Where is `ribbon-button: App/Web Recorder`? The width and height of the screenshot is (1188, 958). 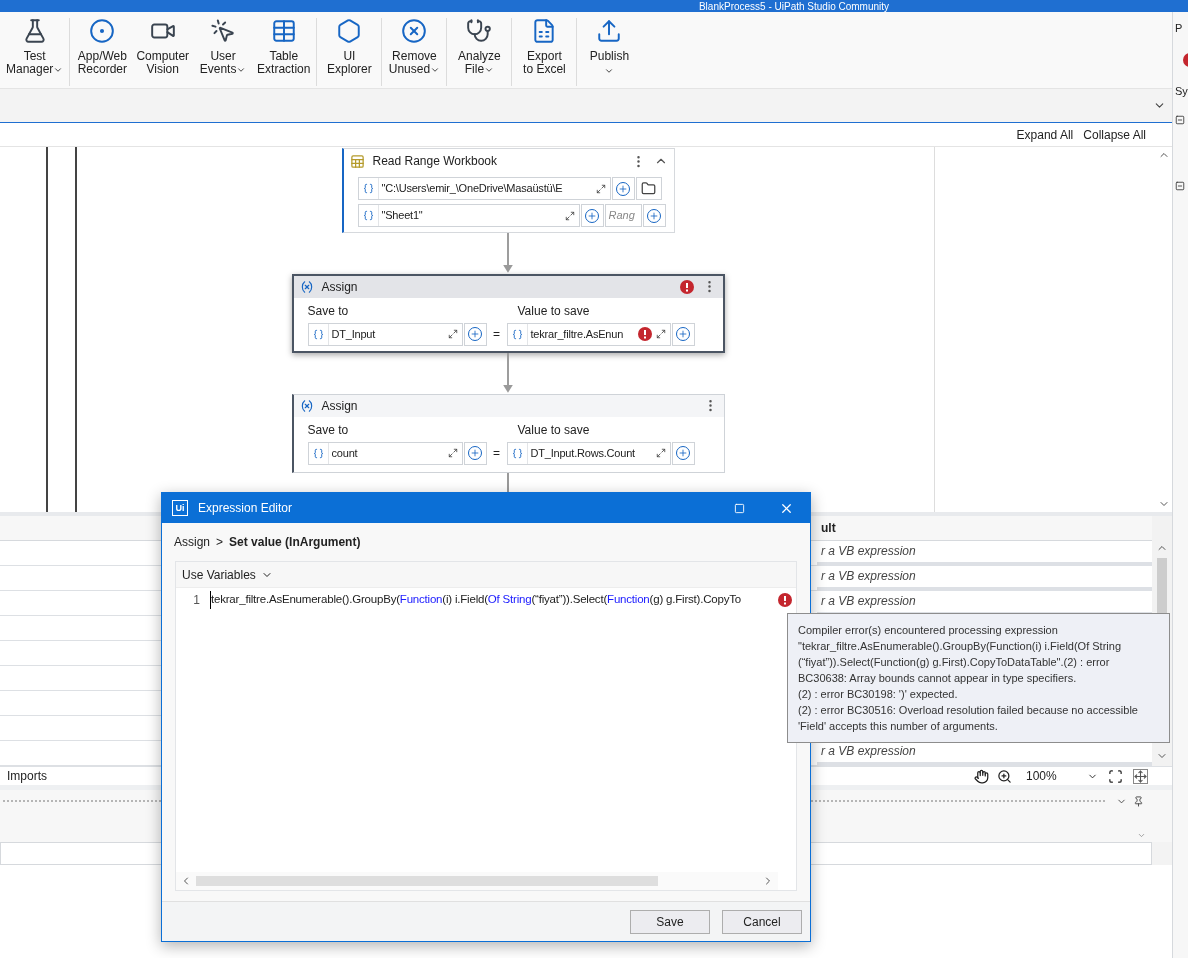
ribbon-button: App/Web Recorder is located at coordinates (102, 47).